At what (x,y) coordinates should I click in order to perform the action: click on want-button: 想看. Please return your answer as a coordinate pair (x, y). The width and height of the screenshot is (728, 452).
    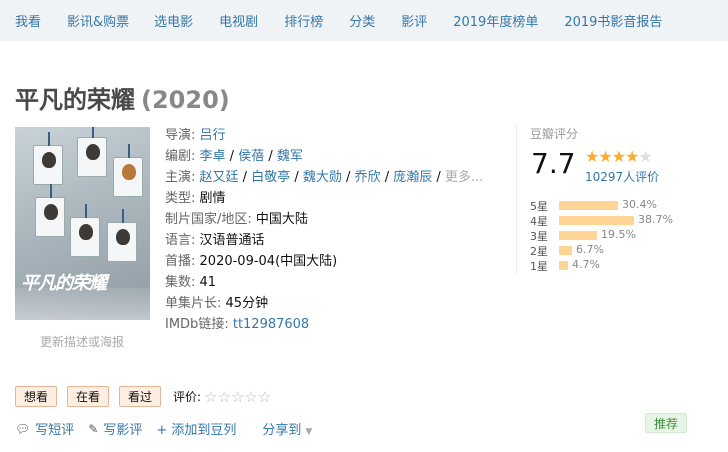
    Looking at the image, I should click on (36, 396).